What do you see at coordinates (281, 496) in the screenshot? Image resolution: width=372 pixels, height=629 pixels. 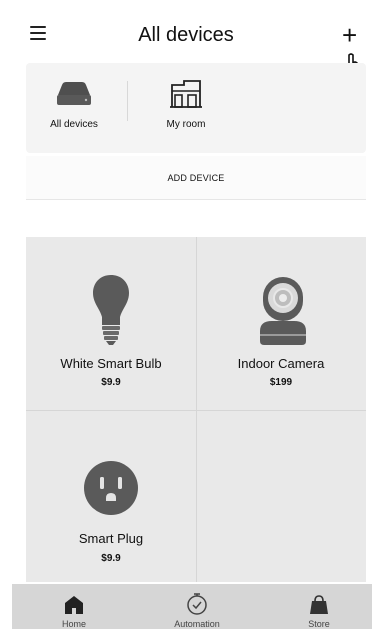 I see `product-card-empty` at bounding box center [281, 496].